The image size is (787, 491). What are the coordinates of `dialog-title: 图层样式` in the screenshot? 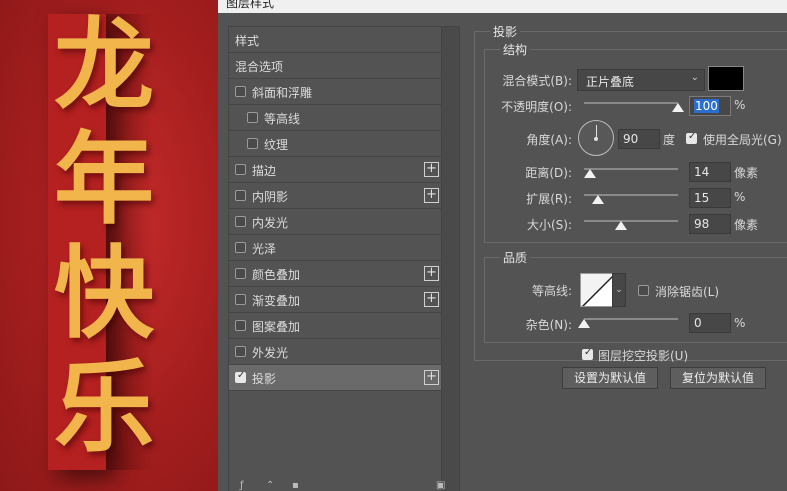 It's located at (250, 5).